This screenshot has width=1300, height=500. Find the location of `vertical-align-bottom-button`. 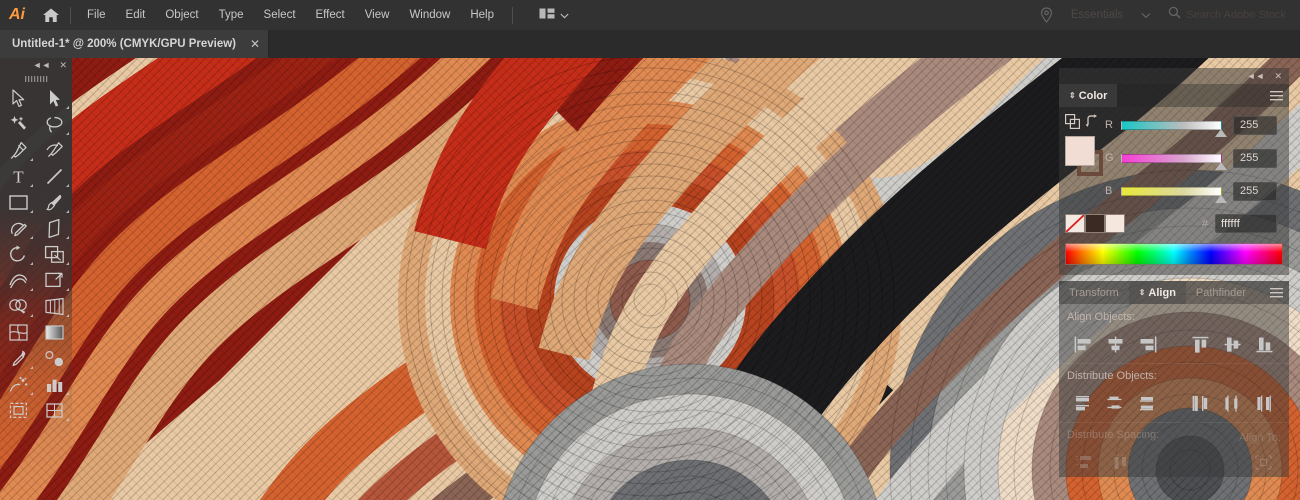

vertical-align-bottom-button is located at coordinates (1265, 344).